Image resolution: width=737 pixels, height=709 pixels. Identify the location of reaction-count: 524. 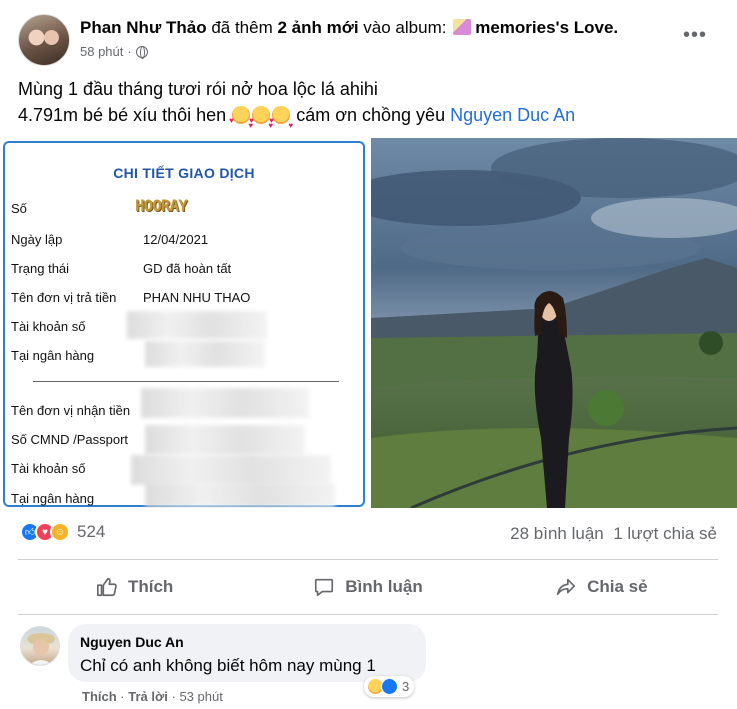
(91, 531).